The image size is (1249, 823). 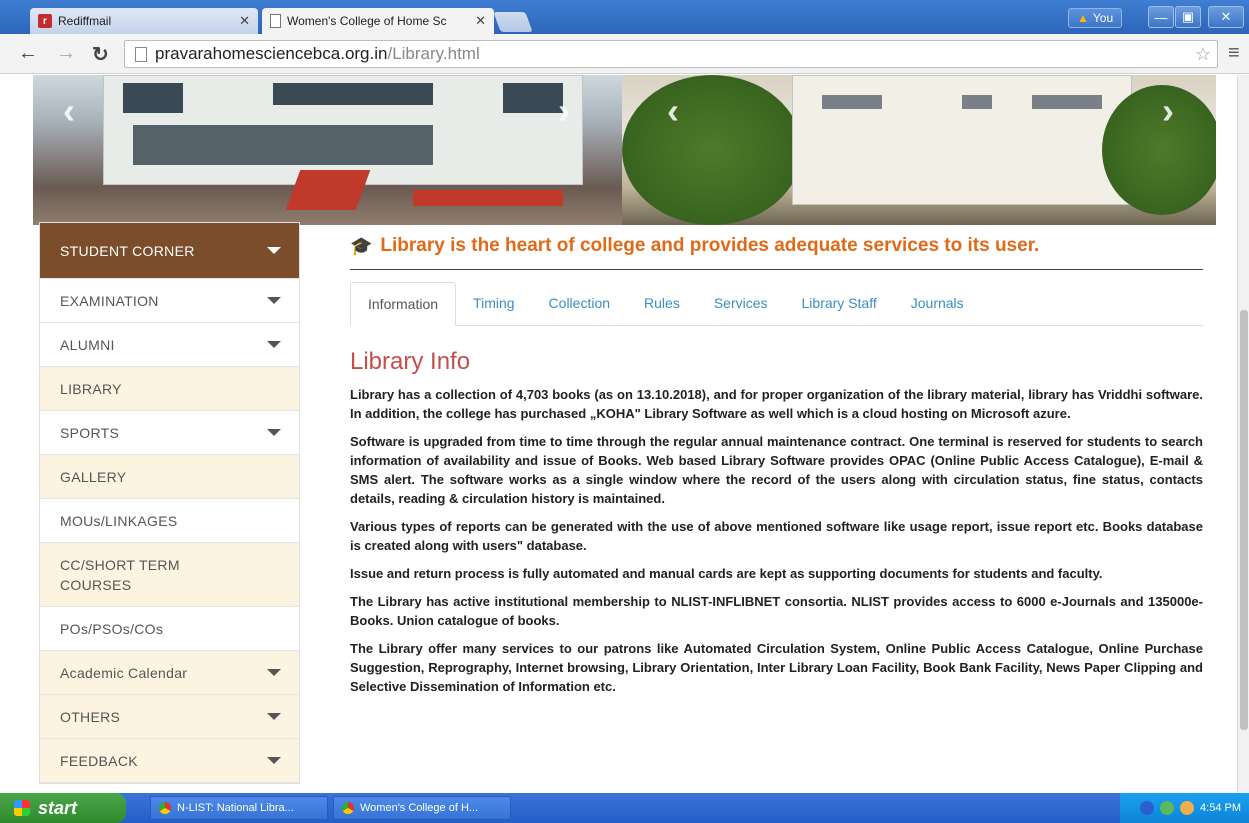 I want to click on browser-tab-womens-college: Women's College of Home Sc ✕, so click(x=378, y=21).